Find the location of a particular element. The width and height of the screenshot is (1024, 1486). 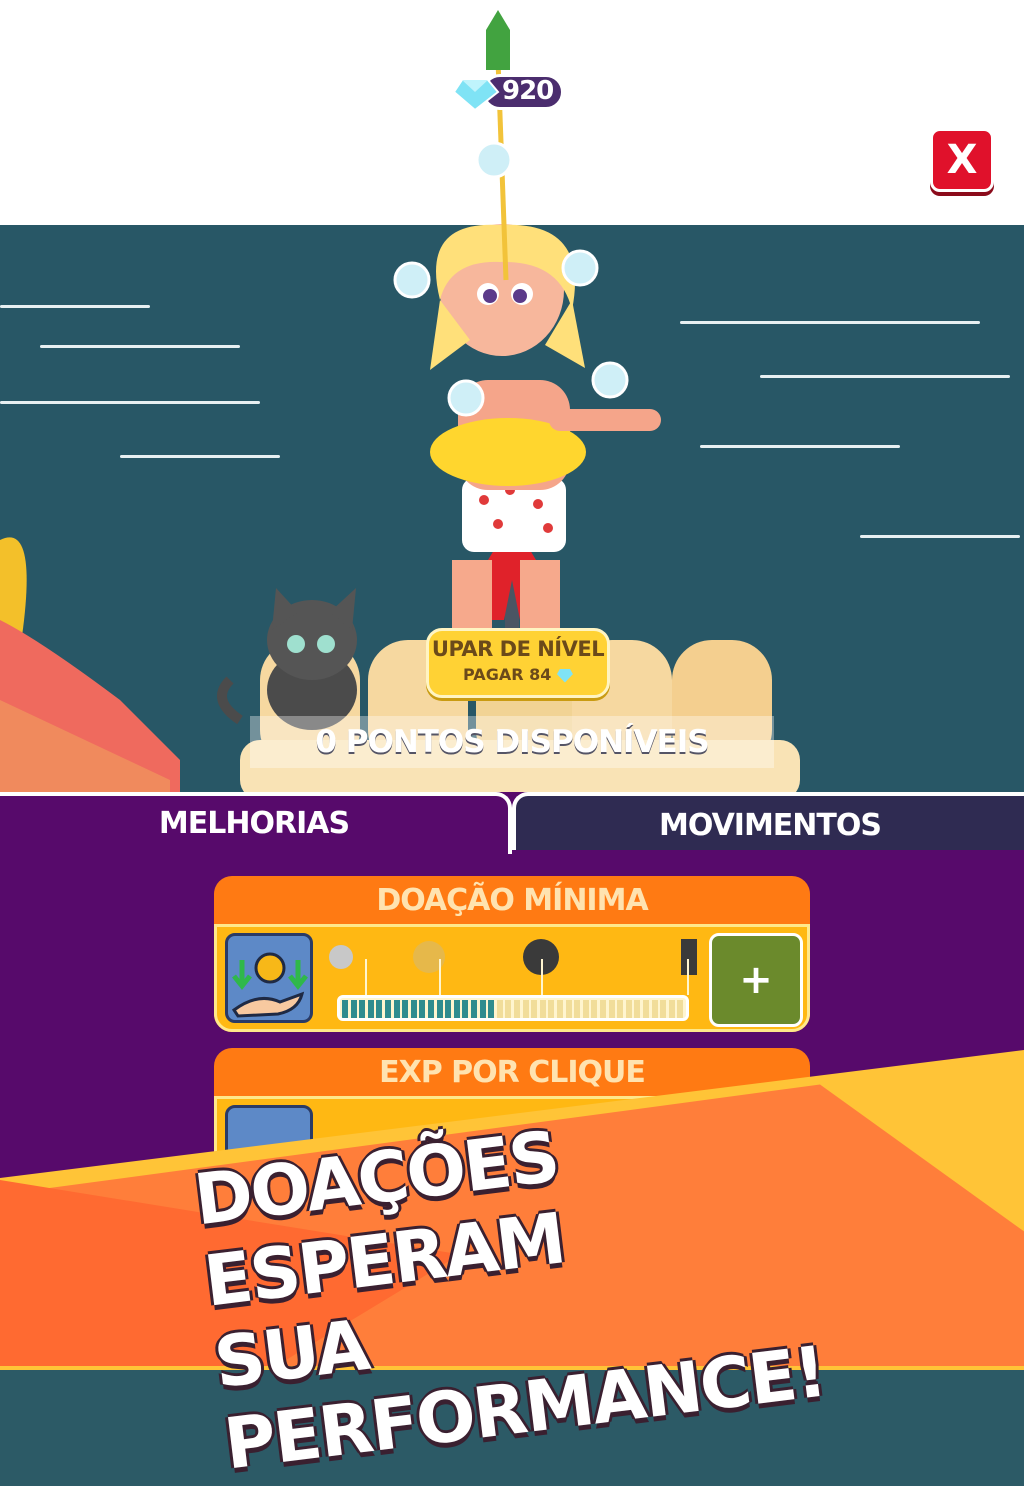

gem-counter: 920 is located at coordinates (509, 92).